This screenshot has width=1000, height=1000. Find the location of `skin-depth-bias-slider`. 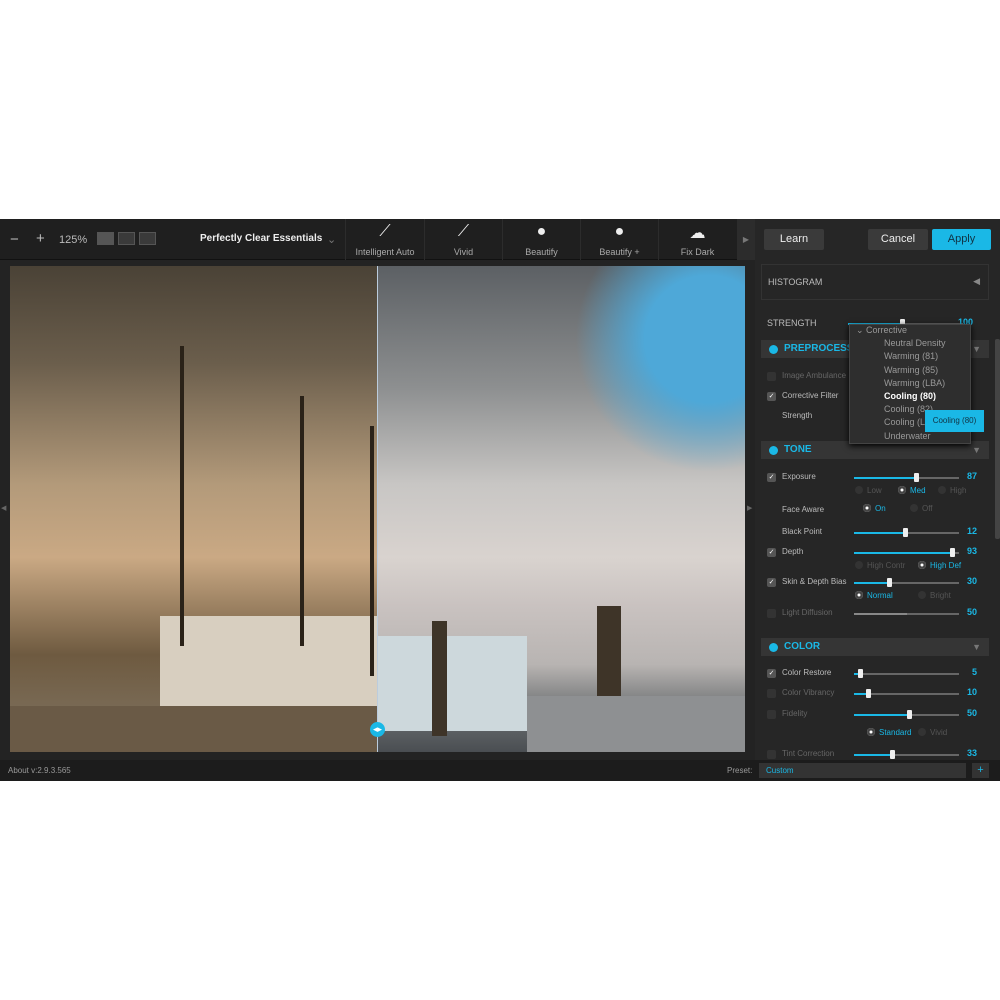

skin-depth-bias-slider is located at coordinates (906, 582).